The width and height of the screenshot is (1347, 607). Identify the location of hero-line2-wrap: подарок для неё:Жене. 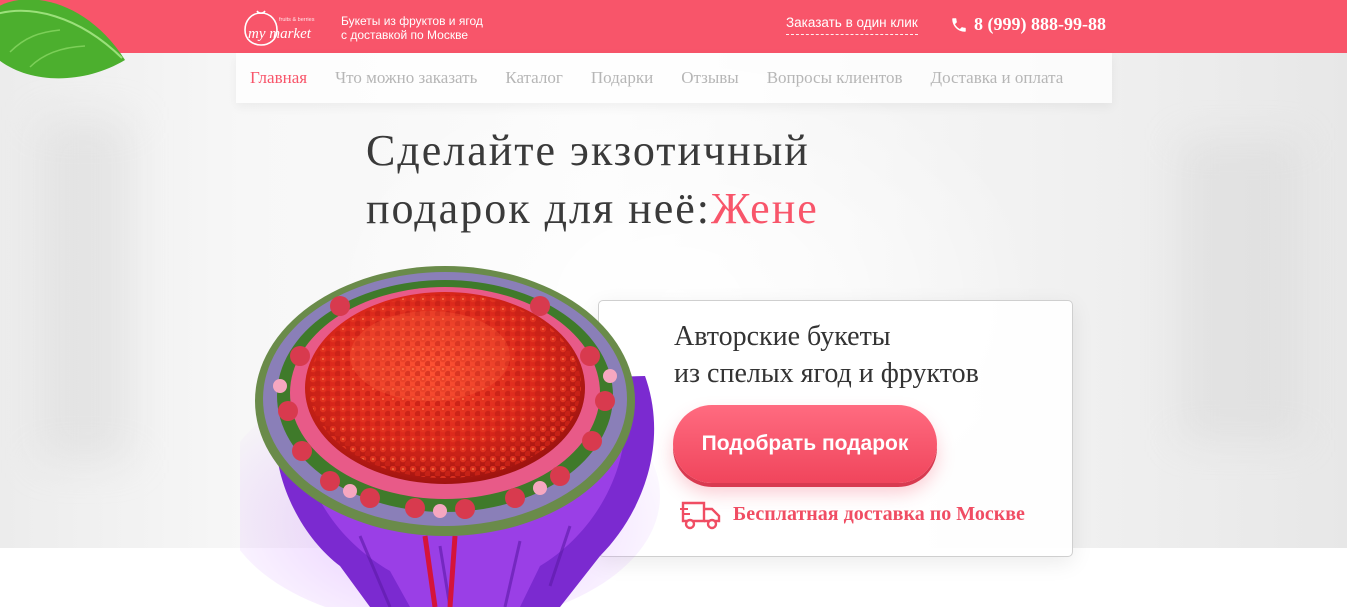
(592, 209).